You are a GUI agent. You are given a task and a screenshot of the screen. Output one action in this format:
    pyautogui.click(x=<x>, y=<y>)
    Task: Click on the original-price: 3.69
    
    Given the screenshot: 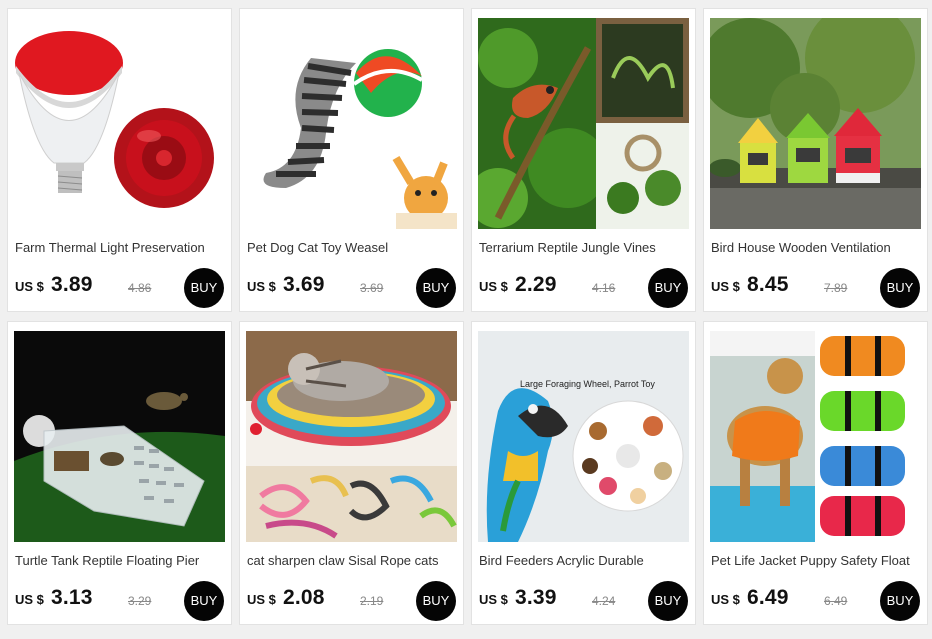 What is the action you would take?
    pyautogui.click(x=372, y=288)
    